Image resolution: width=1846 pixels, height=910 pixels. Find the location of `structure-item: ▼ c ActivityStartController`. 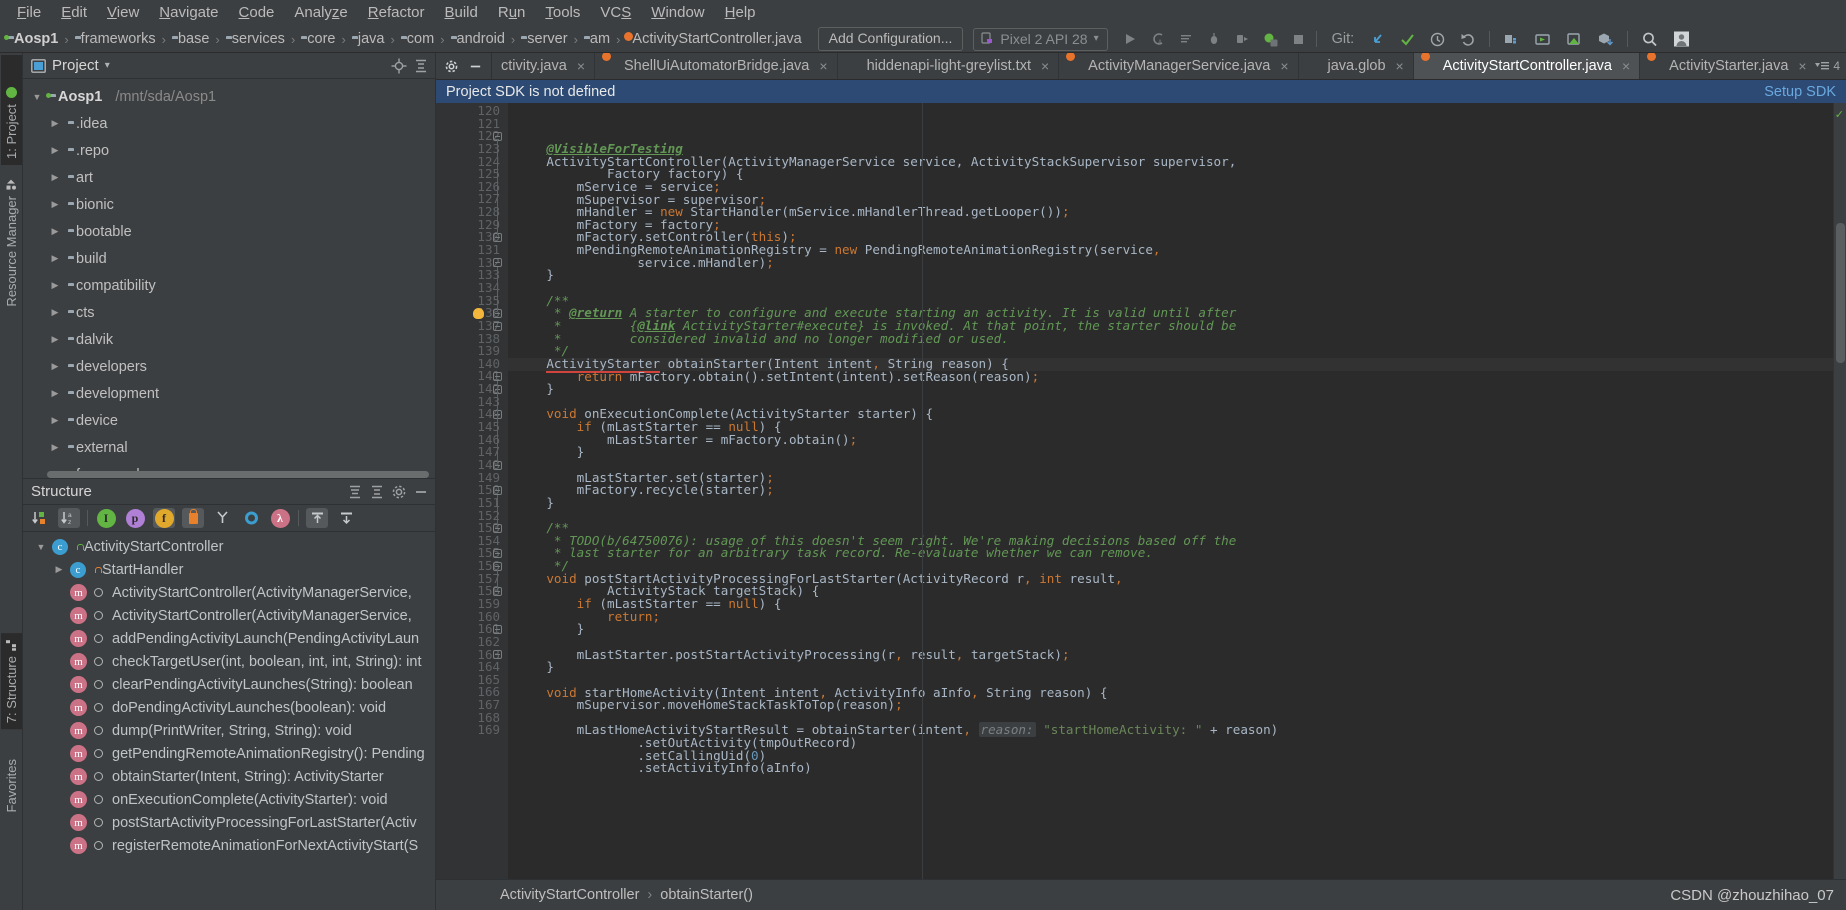

structure-item: ▼ c ActivityStartController is located at coordinates (229, 546).